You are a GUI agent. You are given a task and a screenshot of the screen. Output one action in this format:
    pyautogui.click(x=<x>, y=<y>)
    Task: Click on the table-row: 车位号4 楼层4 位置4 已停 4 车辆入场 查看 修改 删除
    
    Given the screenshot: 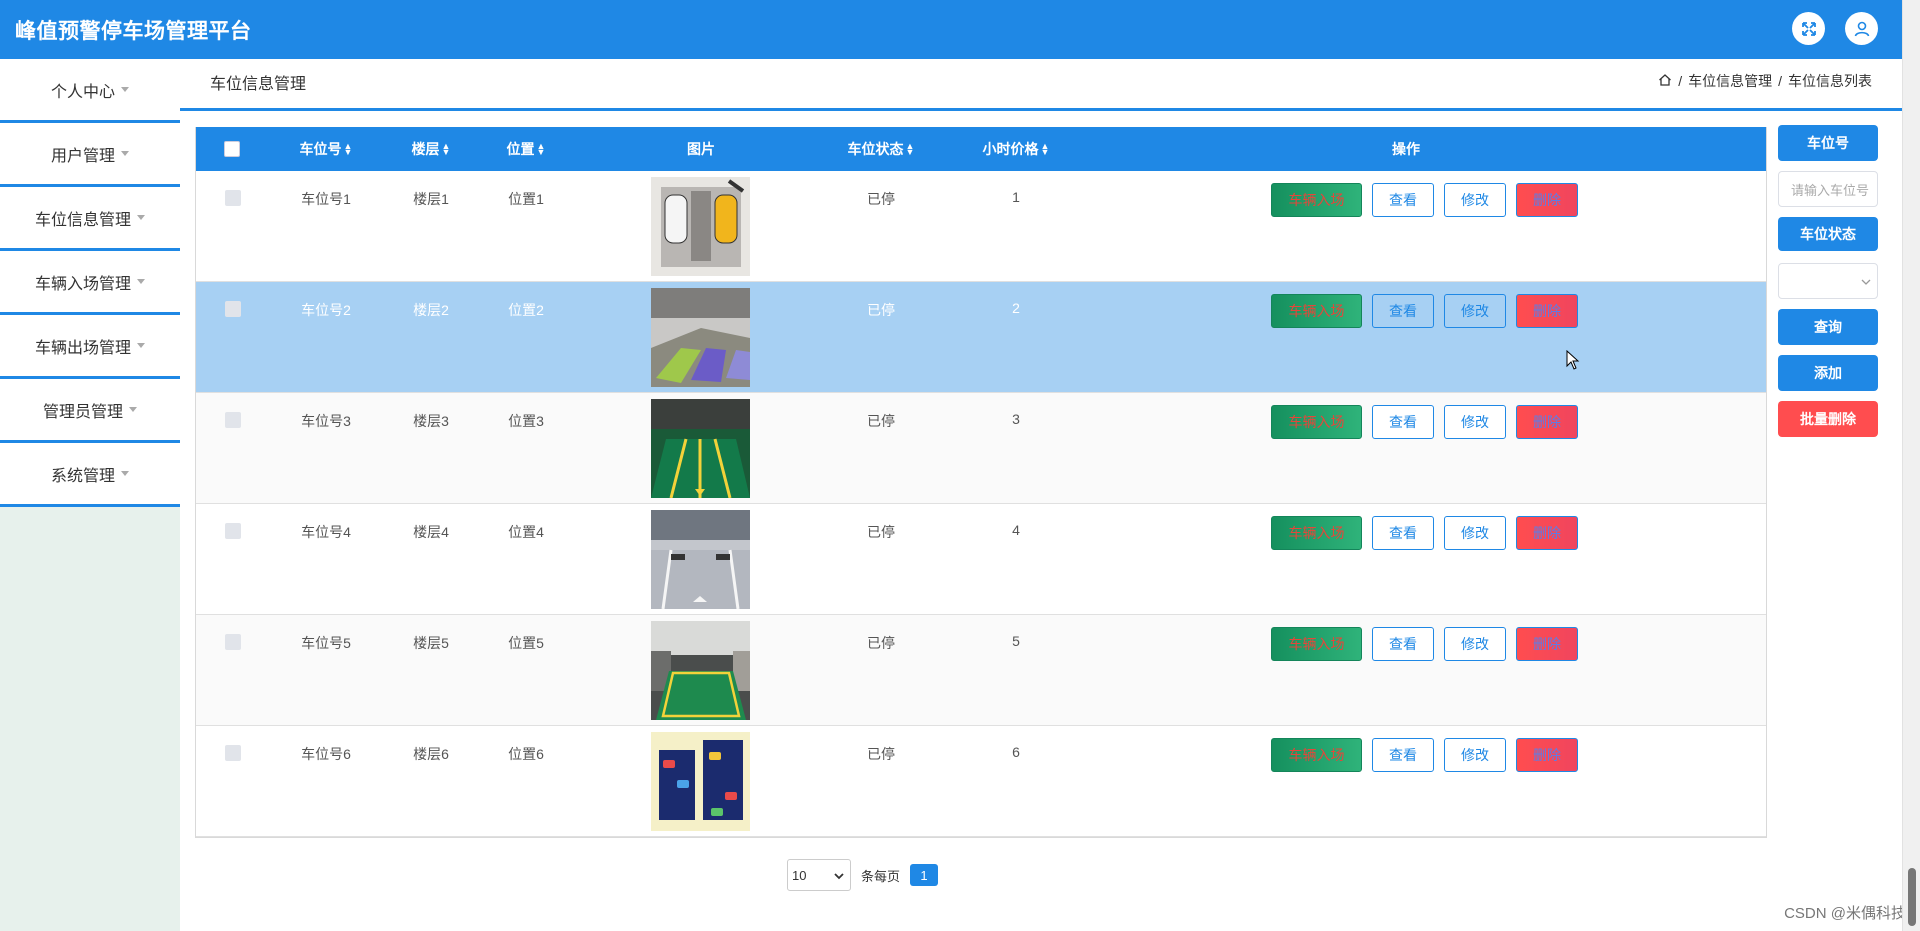 What is the action you would take?
    pyautogui.click(x=981, y=559)
    